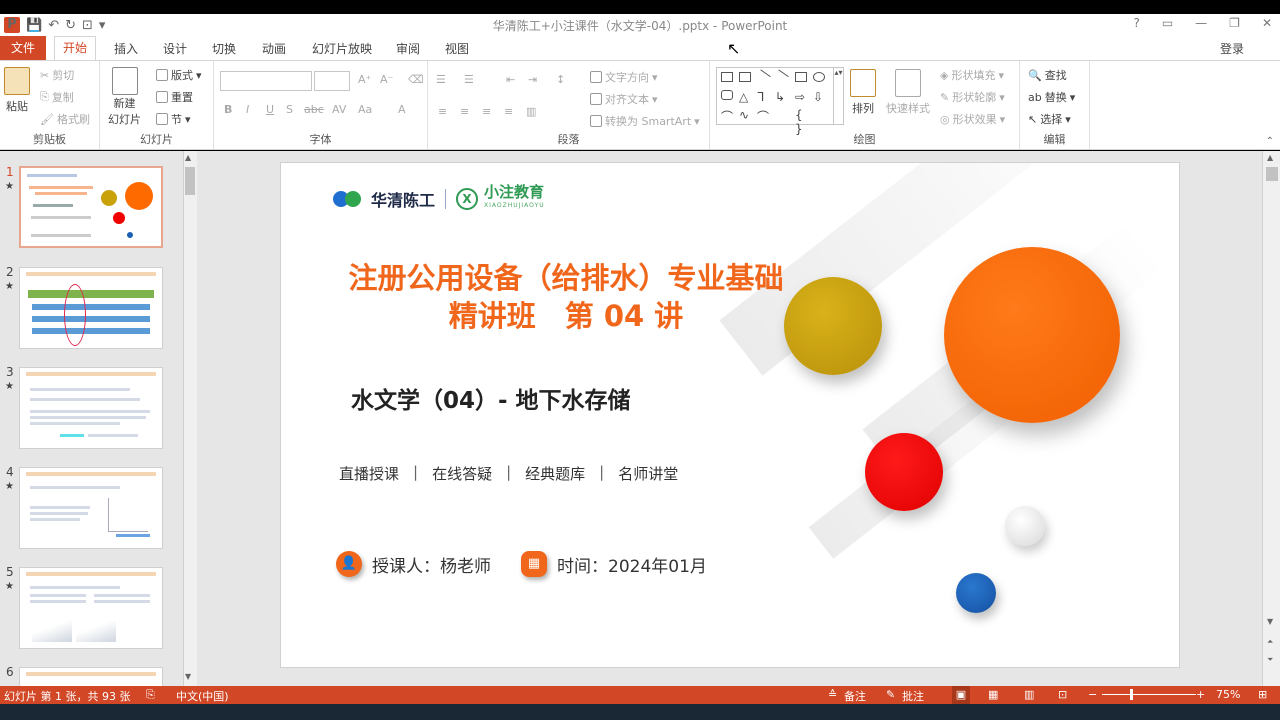 The height and width of the screenshot is (720, 1280). What do you see at coordinates (763, 77) in the screenshot?
I see `line-shape-icon` at bounding box center [763, 77].